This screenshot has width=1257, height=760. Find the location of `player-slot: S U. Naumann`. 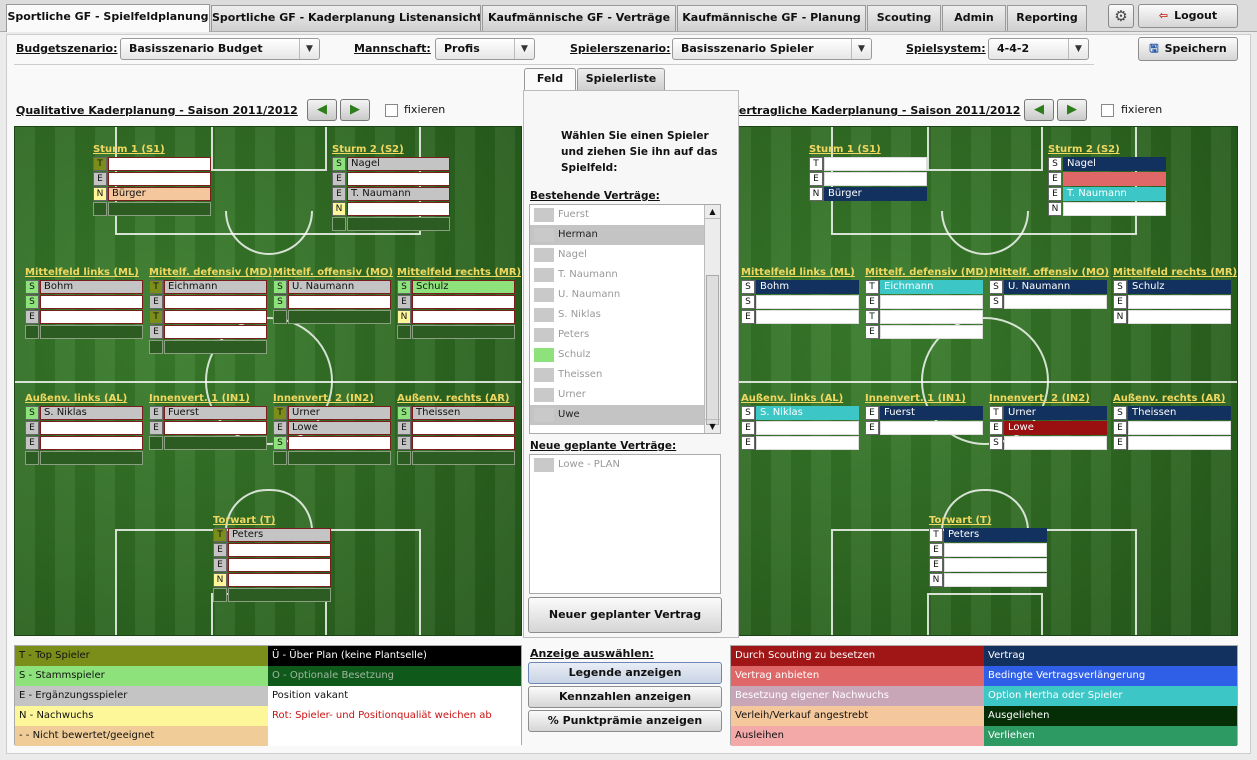

player-slot: S U. Naumann is located at coordinates (1048, 287).